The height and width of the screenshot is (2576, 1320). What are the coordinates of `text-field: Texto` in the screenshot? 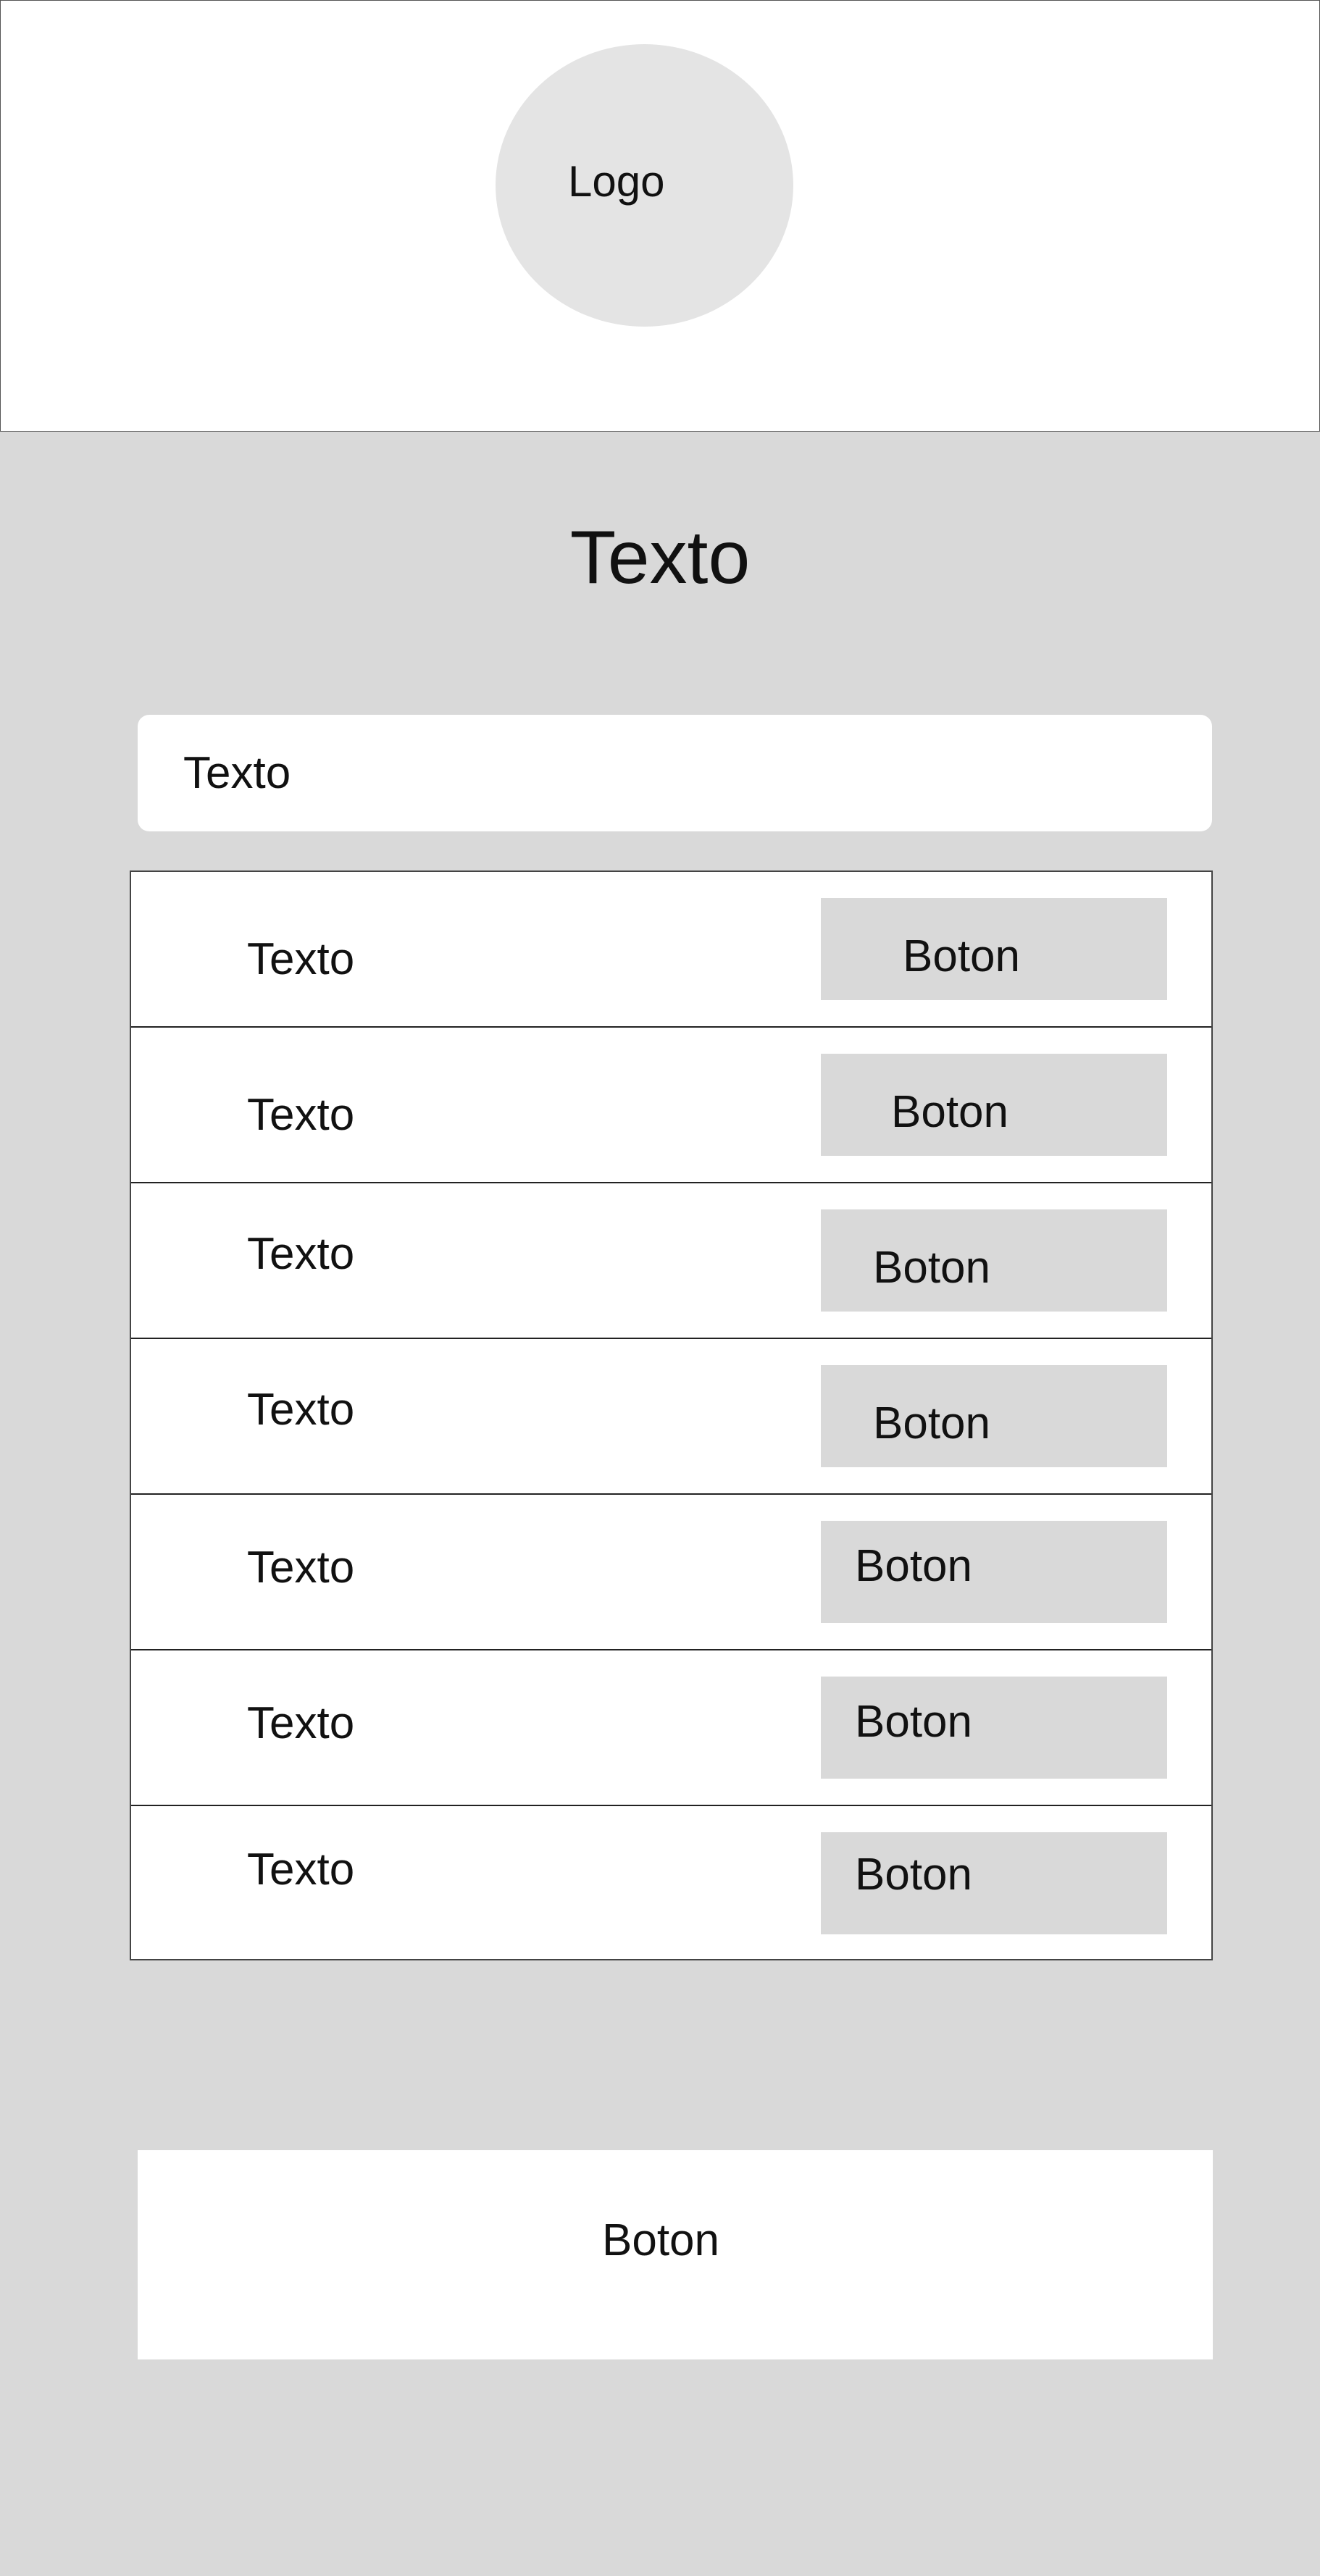 It's located at (675, 773).